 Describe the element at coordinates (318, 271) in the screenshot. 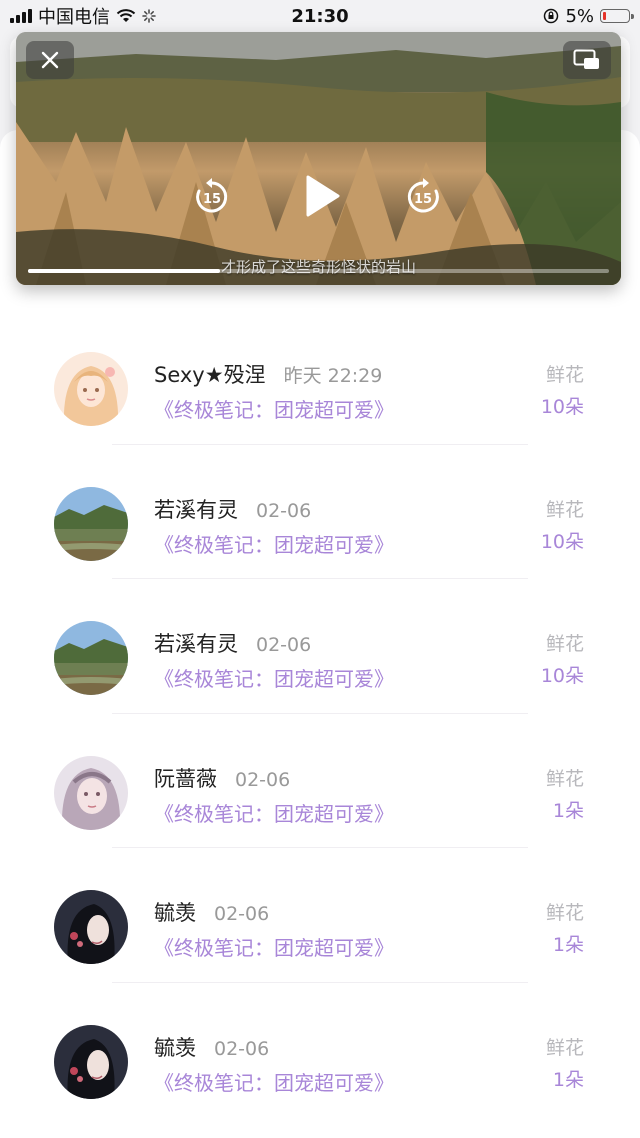

I see `video-progress-bar` at that location.